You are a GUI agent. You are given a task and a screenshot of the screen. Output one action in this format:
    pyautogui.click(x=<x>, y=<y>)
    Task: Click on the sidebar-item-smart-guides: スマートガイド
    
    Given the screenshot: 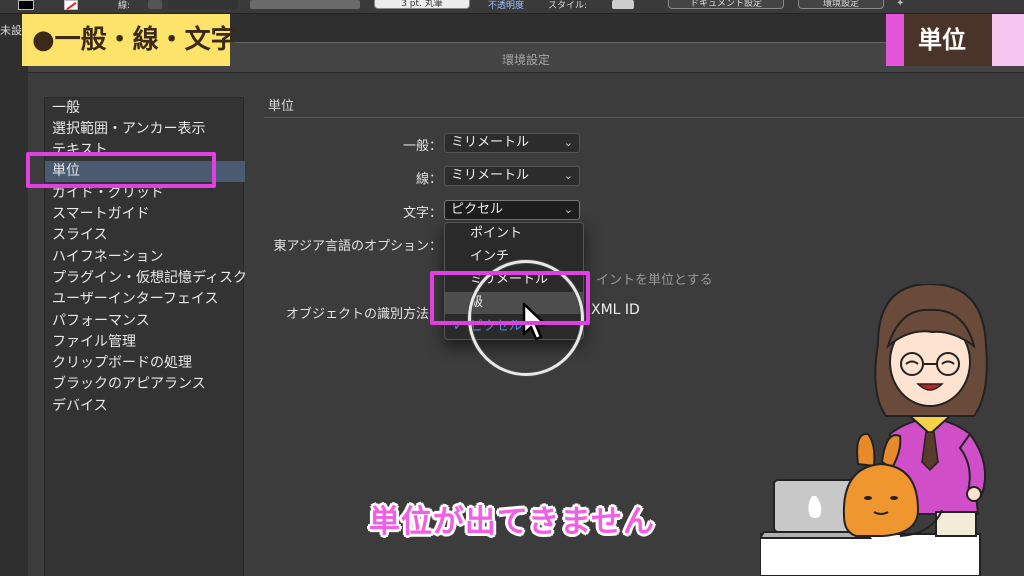 What is the action you would take?
    pyautogui.click(x=145, y=214)
    